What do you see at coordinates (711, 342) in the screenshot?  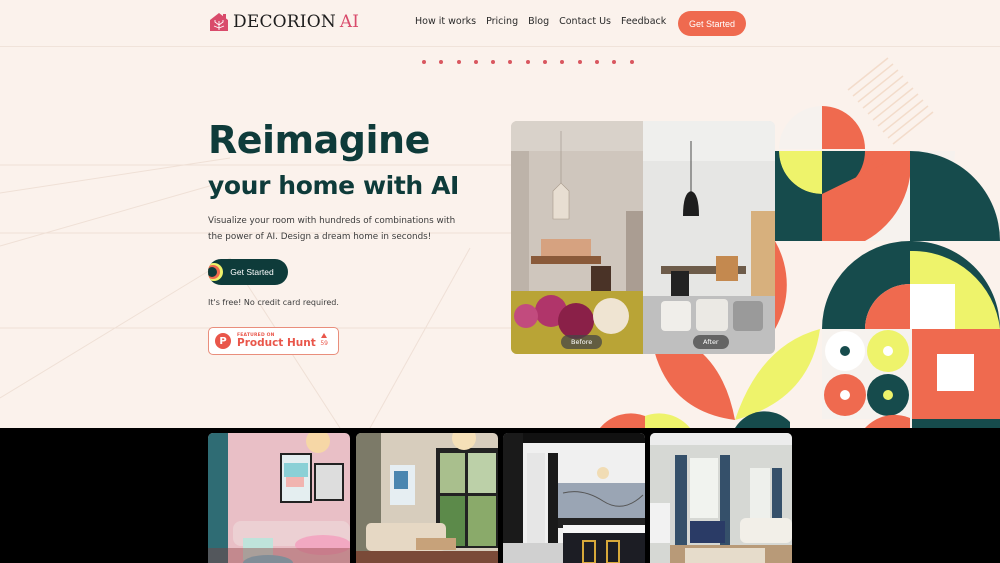 I see `after-label: After` at bounding box center [711, 342].